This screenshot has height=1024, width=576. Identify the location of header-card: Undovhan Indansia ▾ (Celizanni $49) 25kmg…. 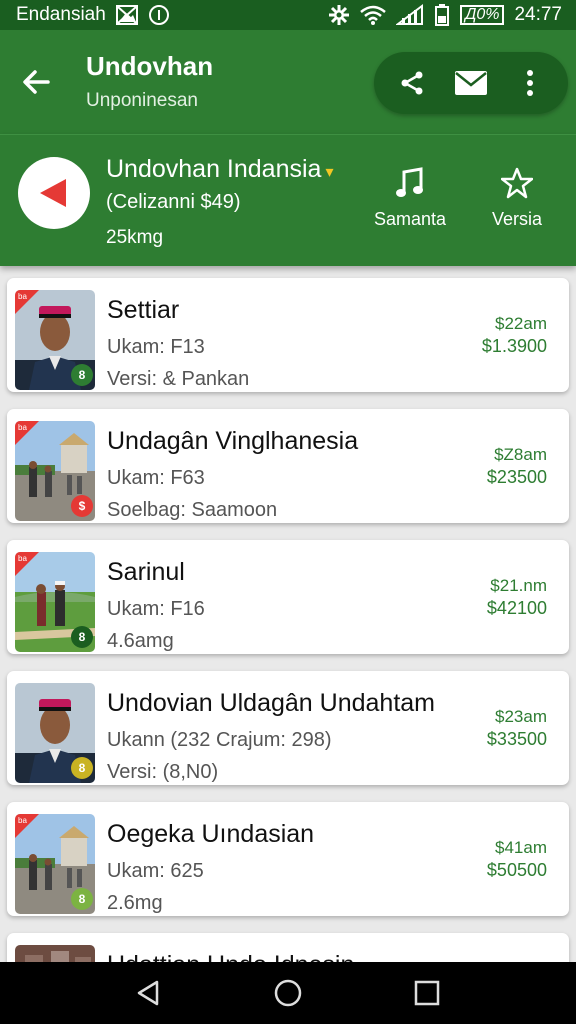
(288, 200).